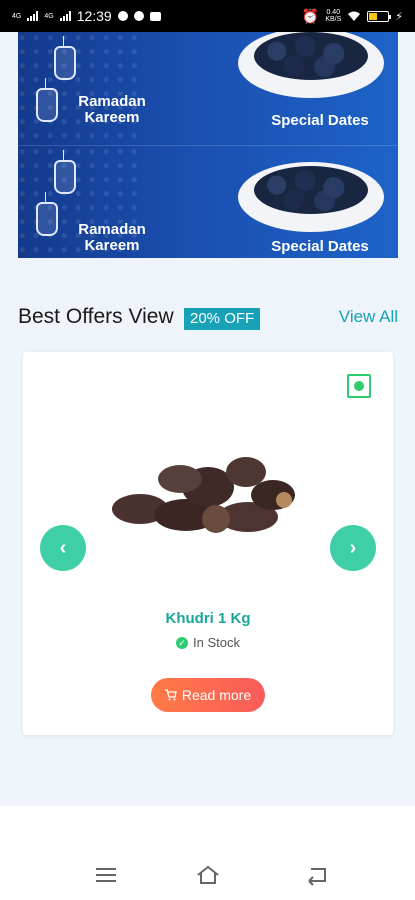 Image resolution: width=415 pixels, height=900 pixels. I want to click on mail-icon, so click(155, 16).